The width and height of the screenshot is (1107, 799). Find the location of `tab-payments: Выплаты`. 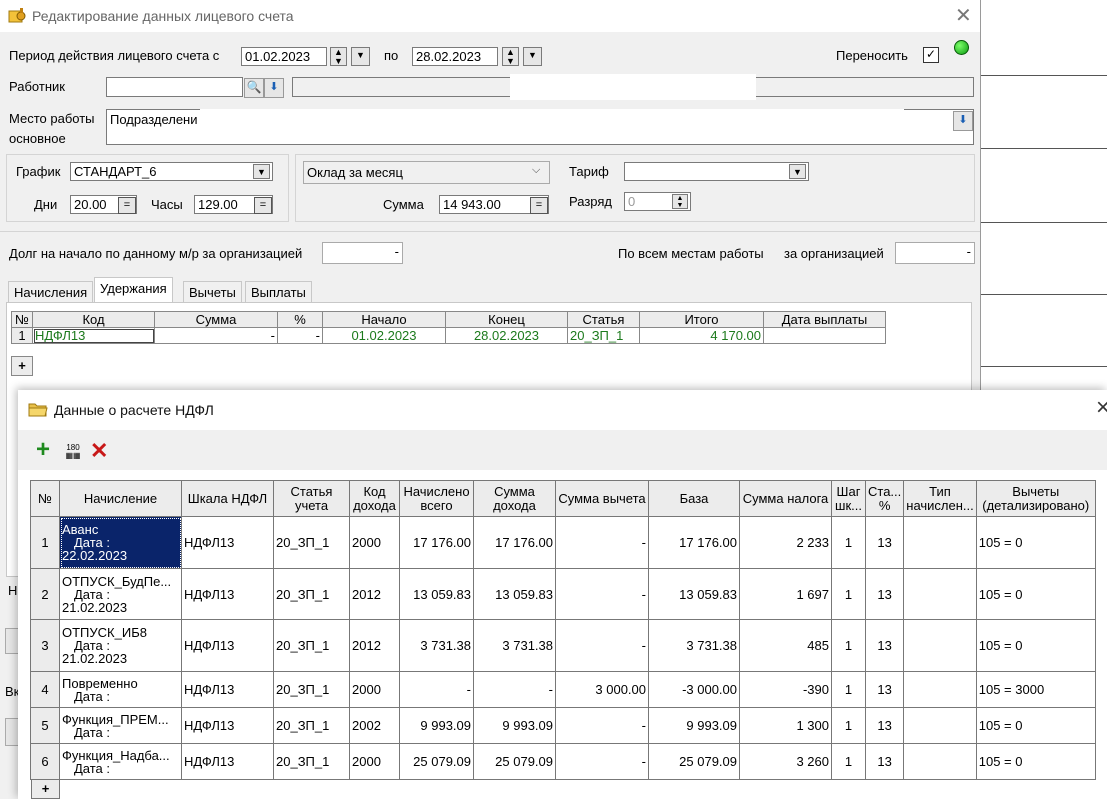

tab-payments: Выплаты is located at coordinates (278, 292).